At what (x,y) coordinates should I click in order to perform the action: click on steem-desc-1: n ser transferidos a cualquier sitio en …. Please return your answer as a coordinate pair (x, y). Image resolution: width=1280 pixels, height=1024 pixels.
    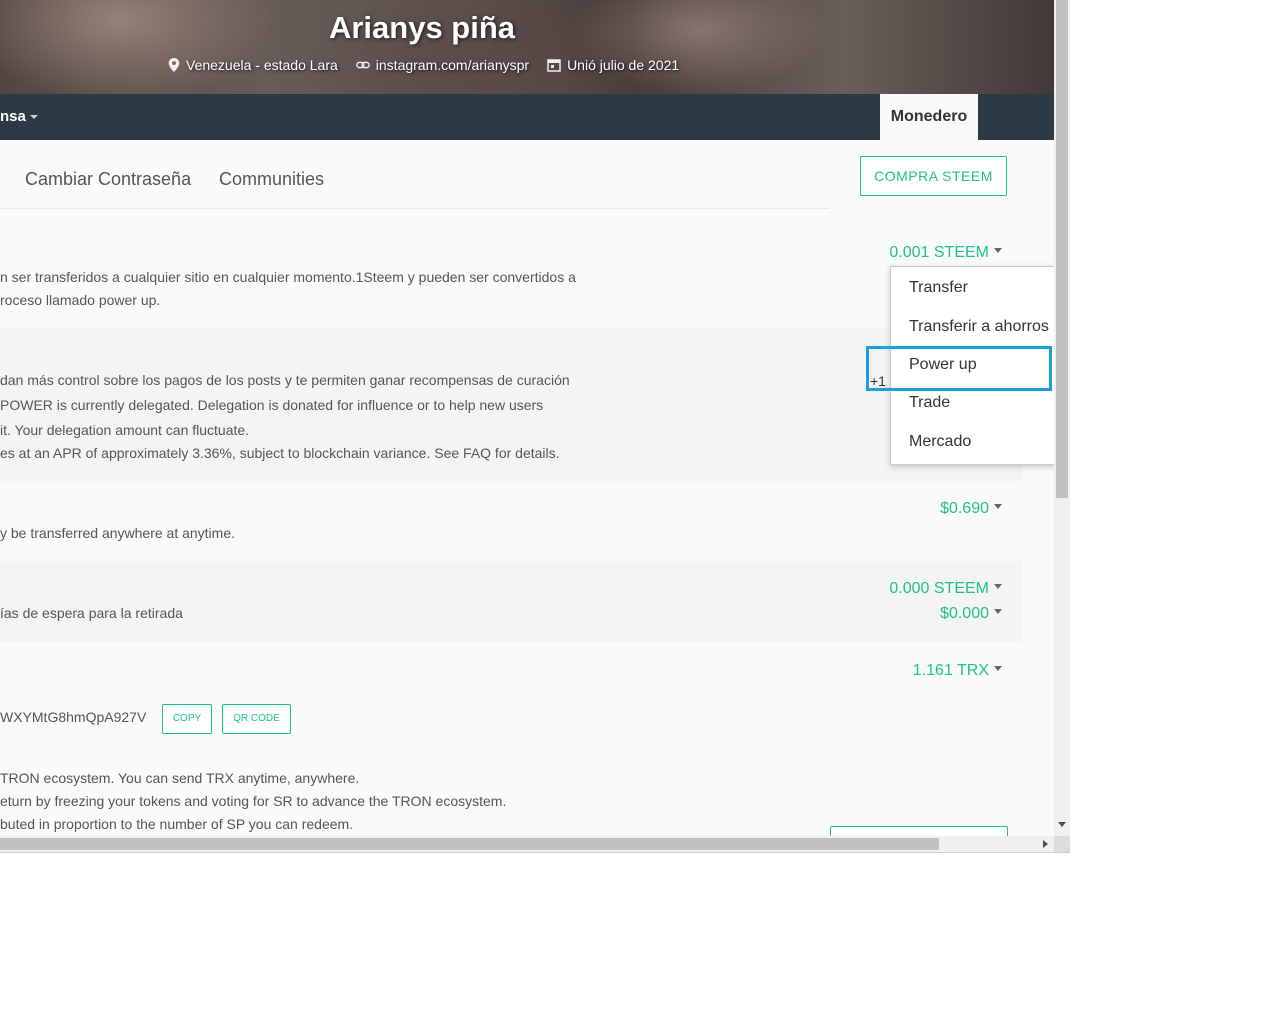
    Looking at the image, I should click on (288, 277).